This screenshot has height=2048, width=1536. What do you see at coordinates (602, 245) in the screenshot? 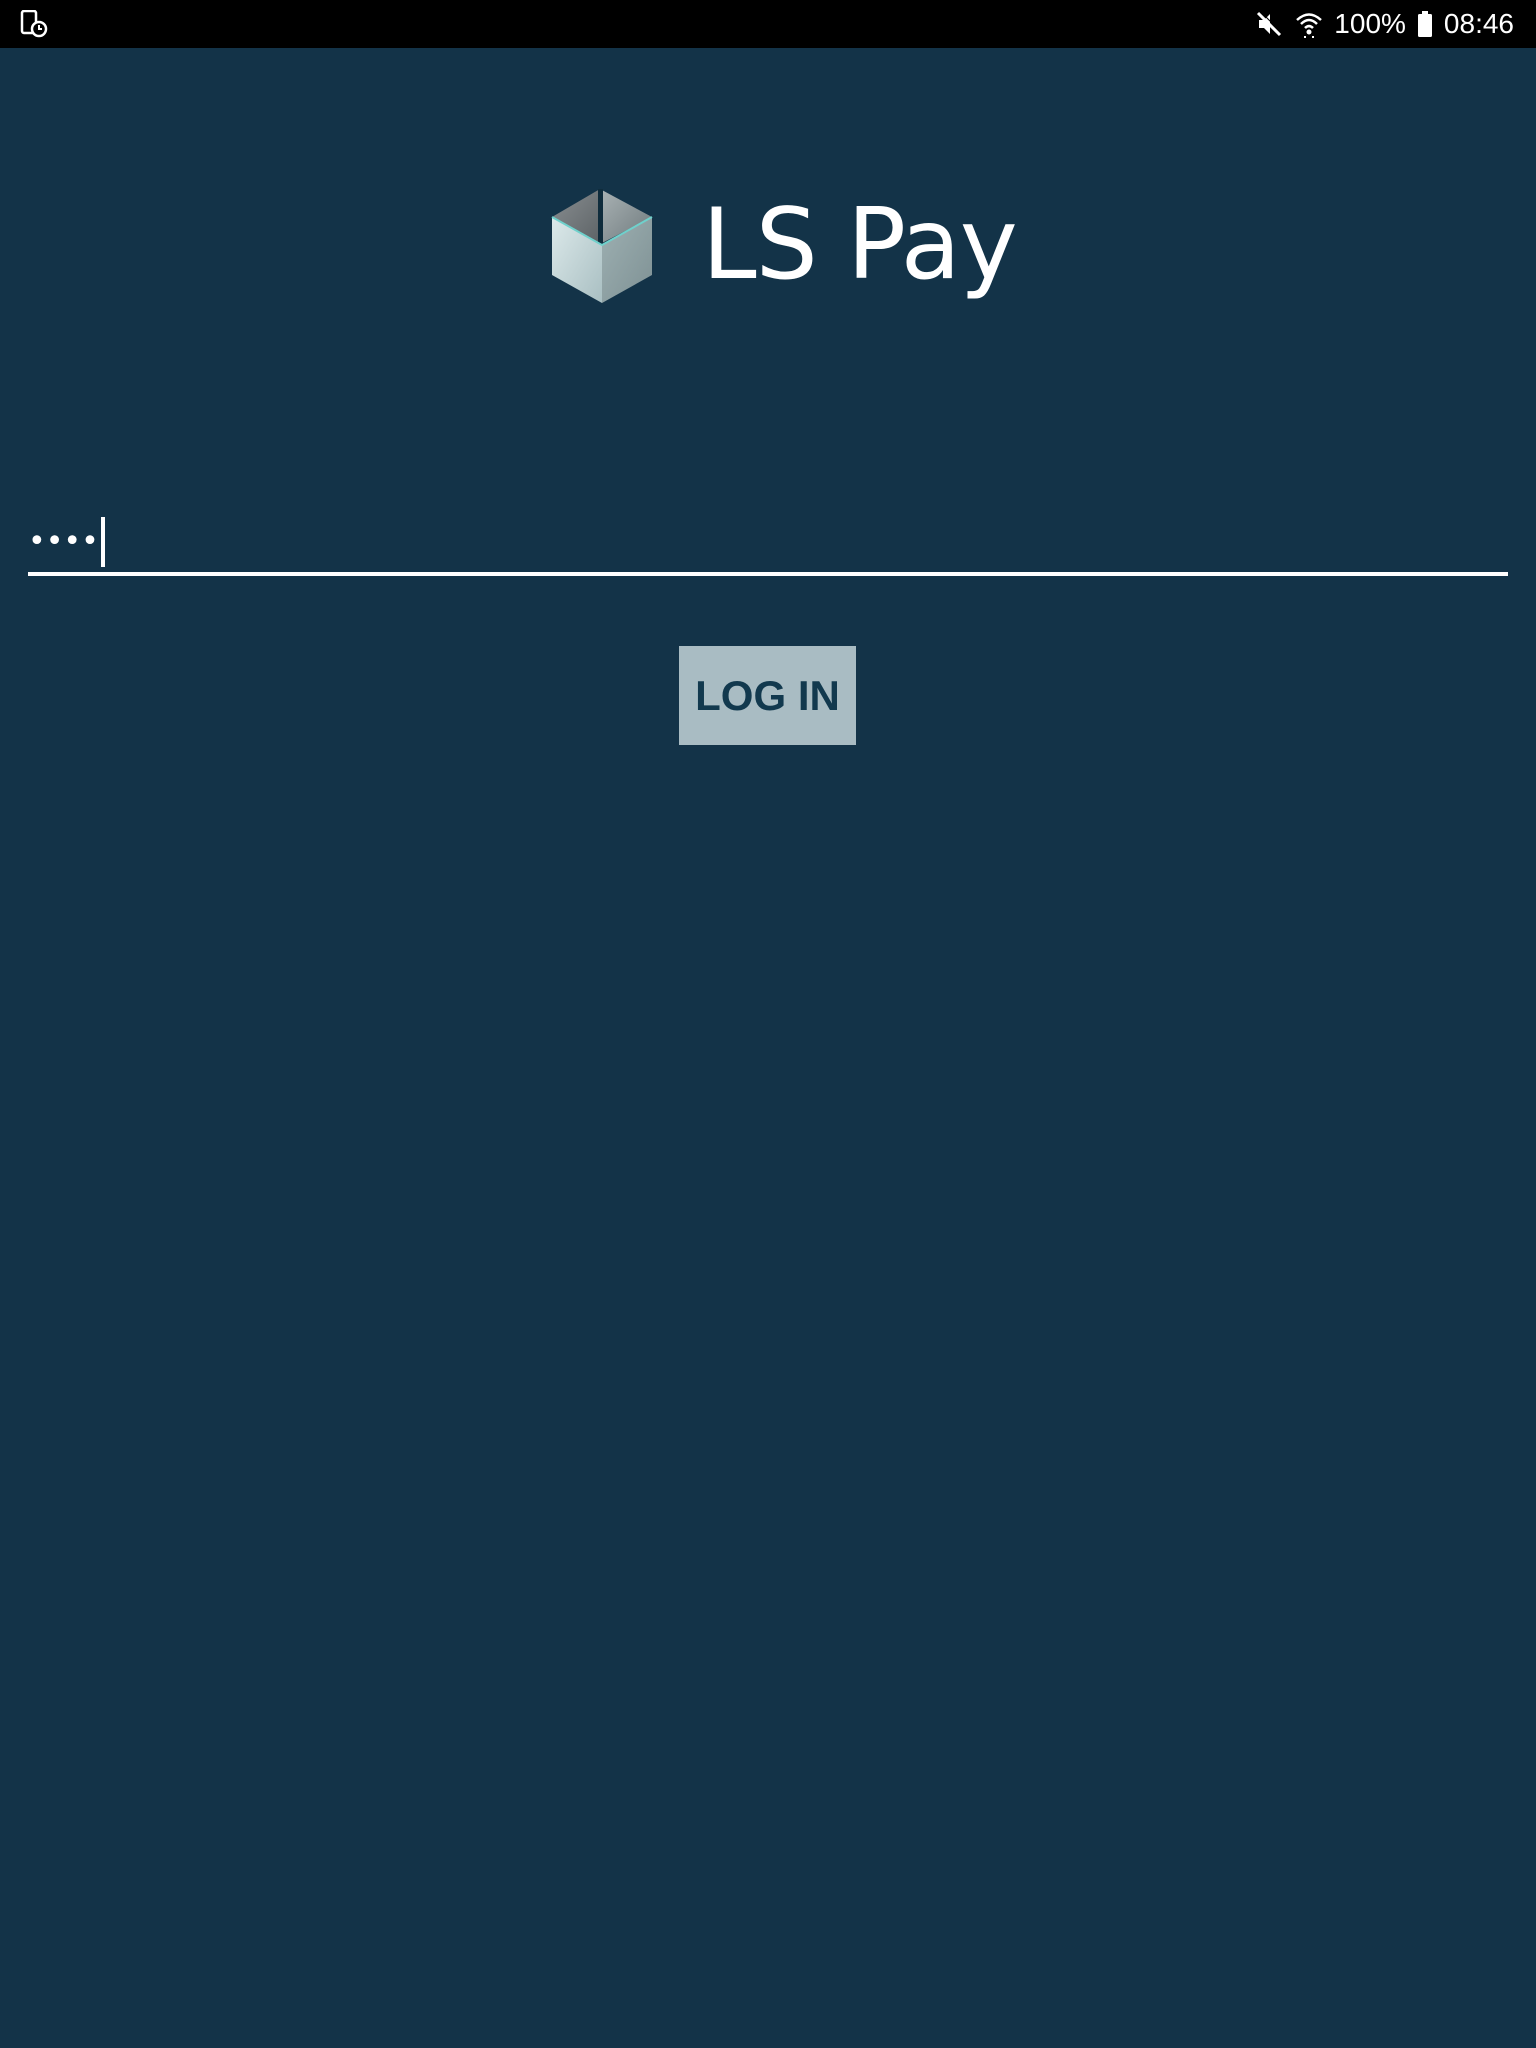
I see `cube-logo-icon` at bounding box center [602, 245].